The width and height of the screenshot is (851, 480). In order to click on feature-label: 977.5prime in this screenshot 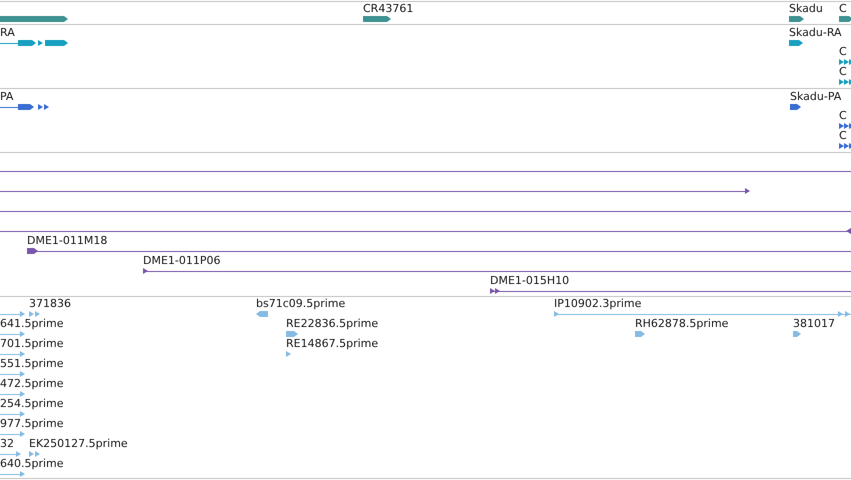, I will do `click(32, 424)`.